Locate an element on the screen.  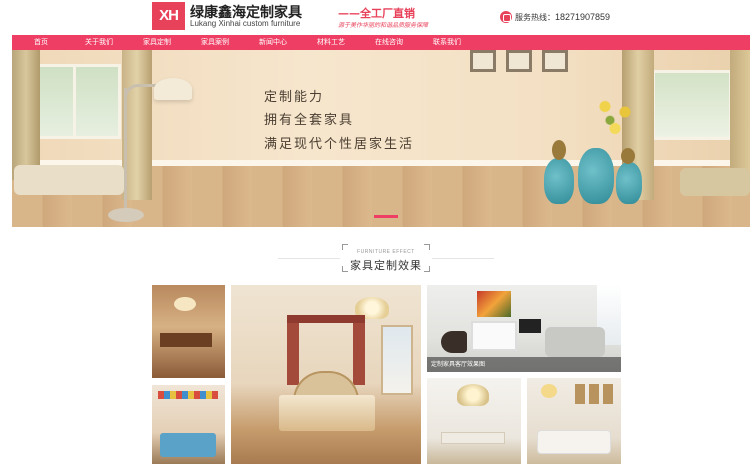
hotline-label: 服务热线： is located at coordinates (535, 17).